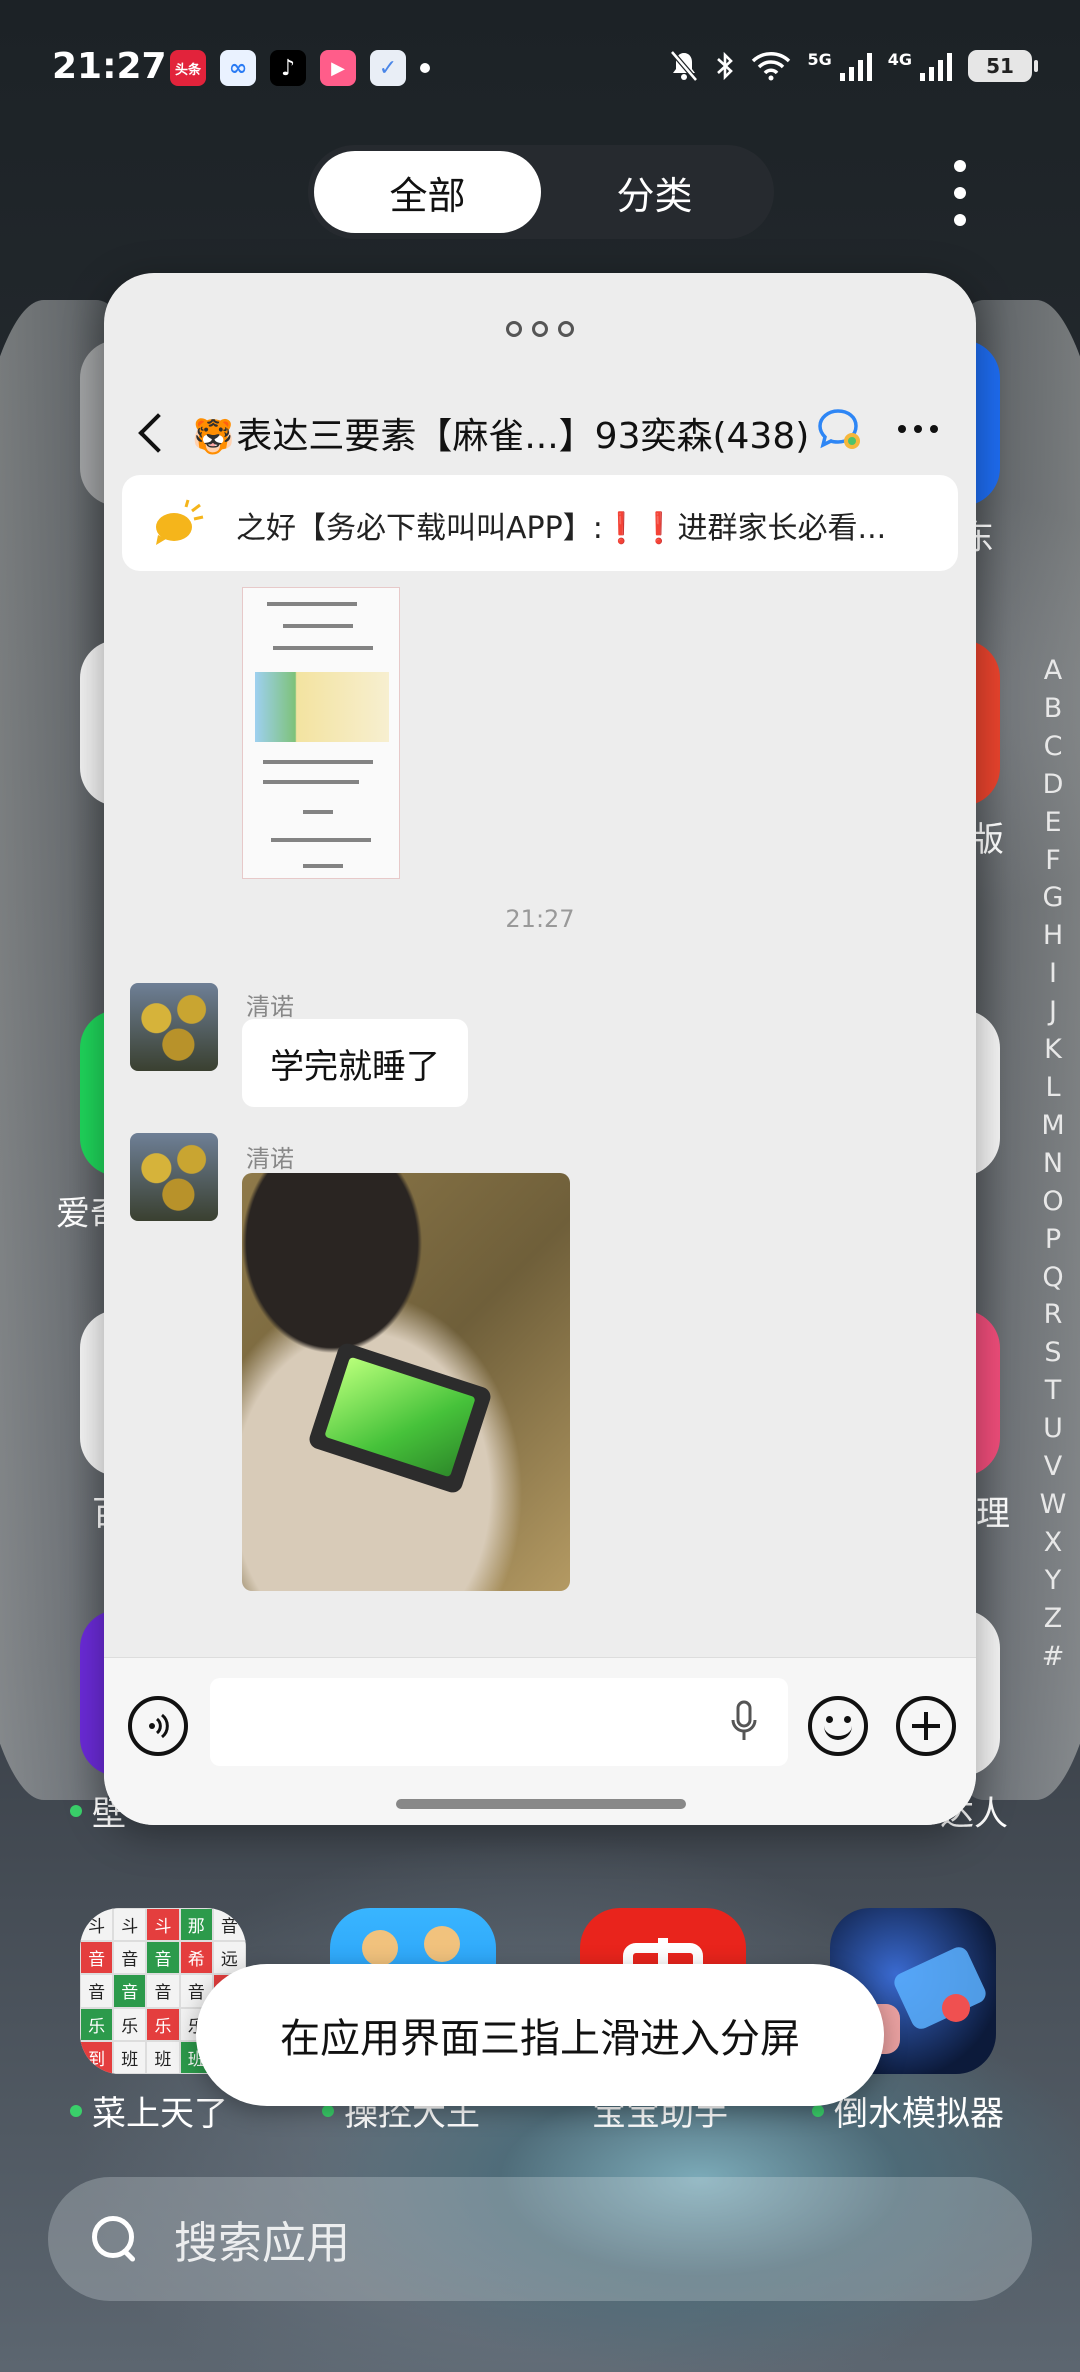 This screenshot has height=2372, width=1080. I want to click on clock: 21:27, so click(109, 66).